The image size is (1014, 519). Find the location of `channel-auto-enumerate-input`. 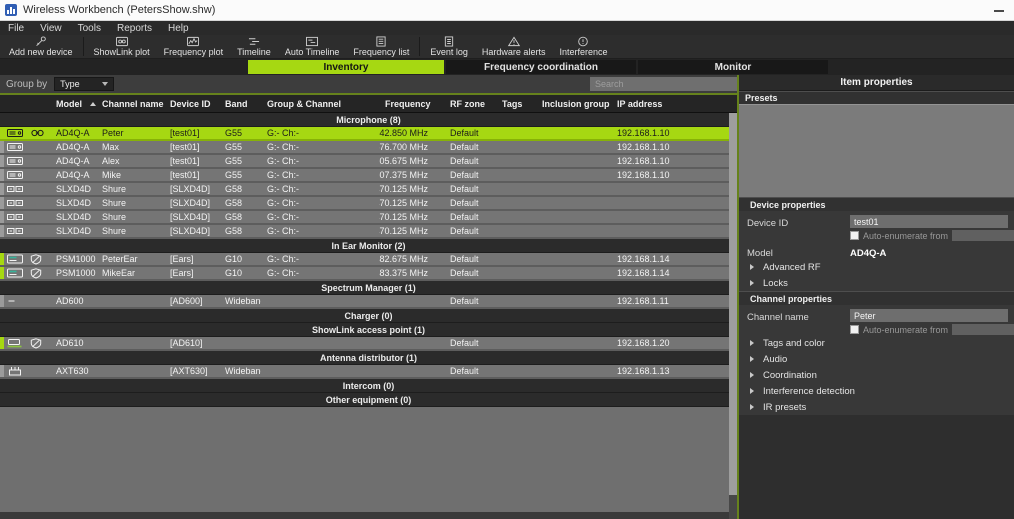

channel-auto-enumerate-input is located at coordinates (983, 329).